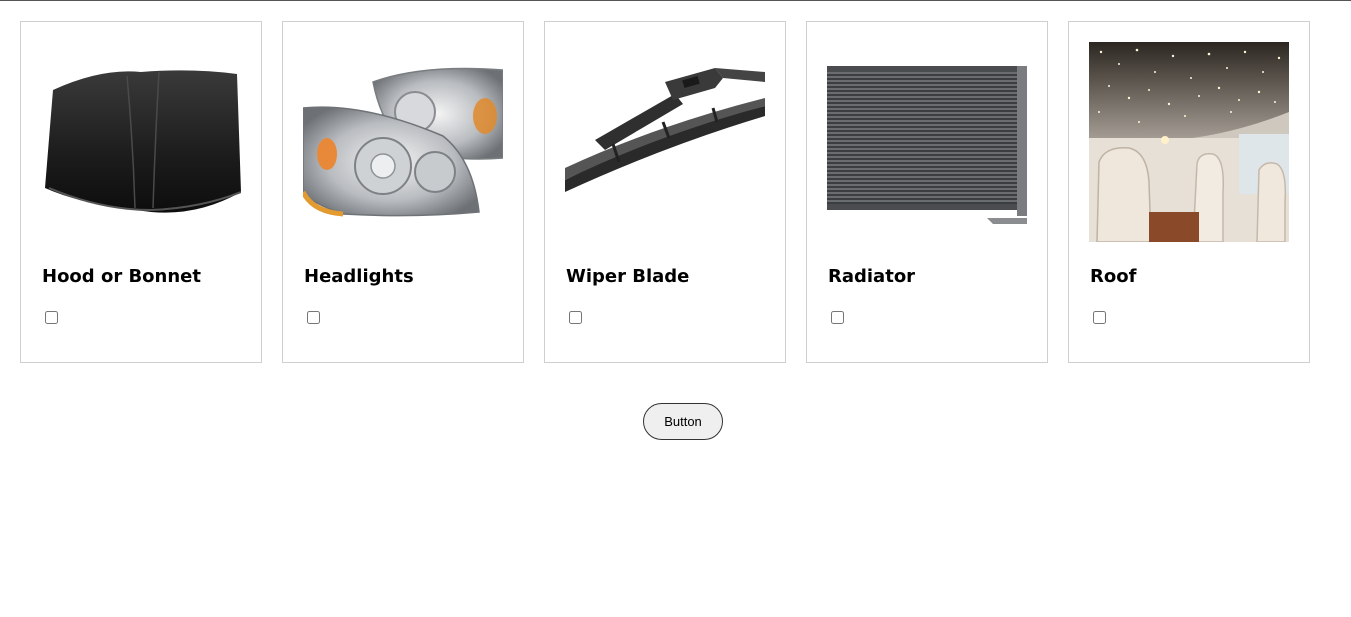 Image resolution: width=1351 pixels, height=617 pixels. Describe the element at coordinates (675, 0) in the screenshot. I see `top-divider` at that location.